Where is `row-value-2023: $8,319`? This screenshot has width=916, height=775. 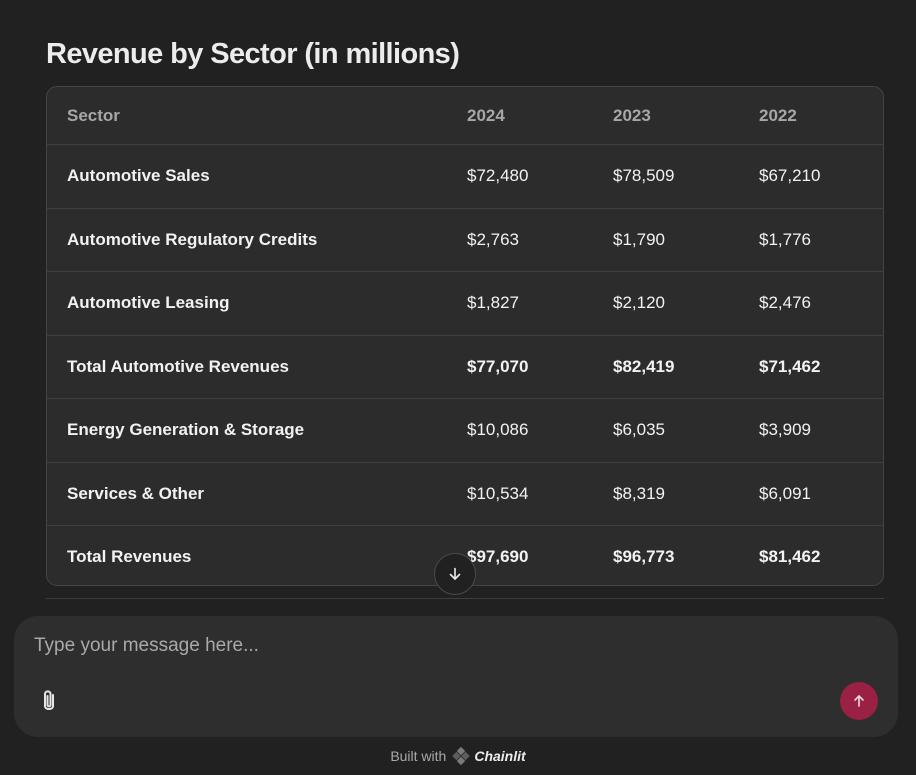
row-value-2023: $8,319 is located at coordinates (666, 494).